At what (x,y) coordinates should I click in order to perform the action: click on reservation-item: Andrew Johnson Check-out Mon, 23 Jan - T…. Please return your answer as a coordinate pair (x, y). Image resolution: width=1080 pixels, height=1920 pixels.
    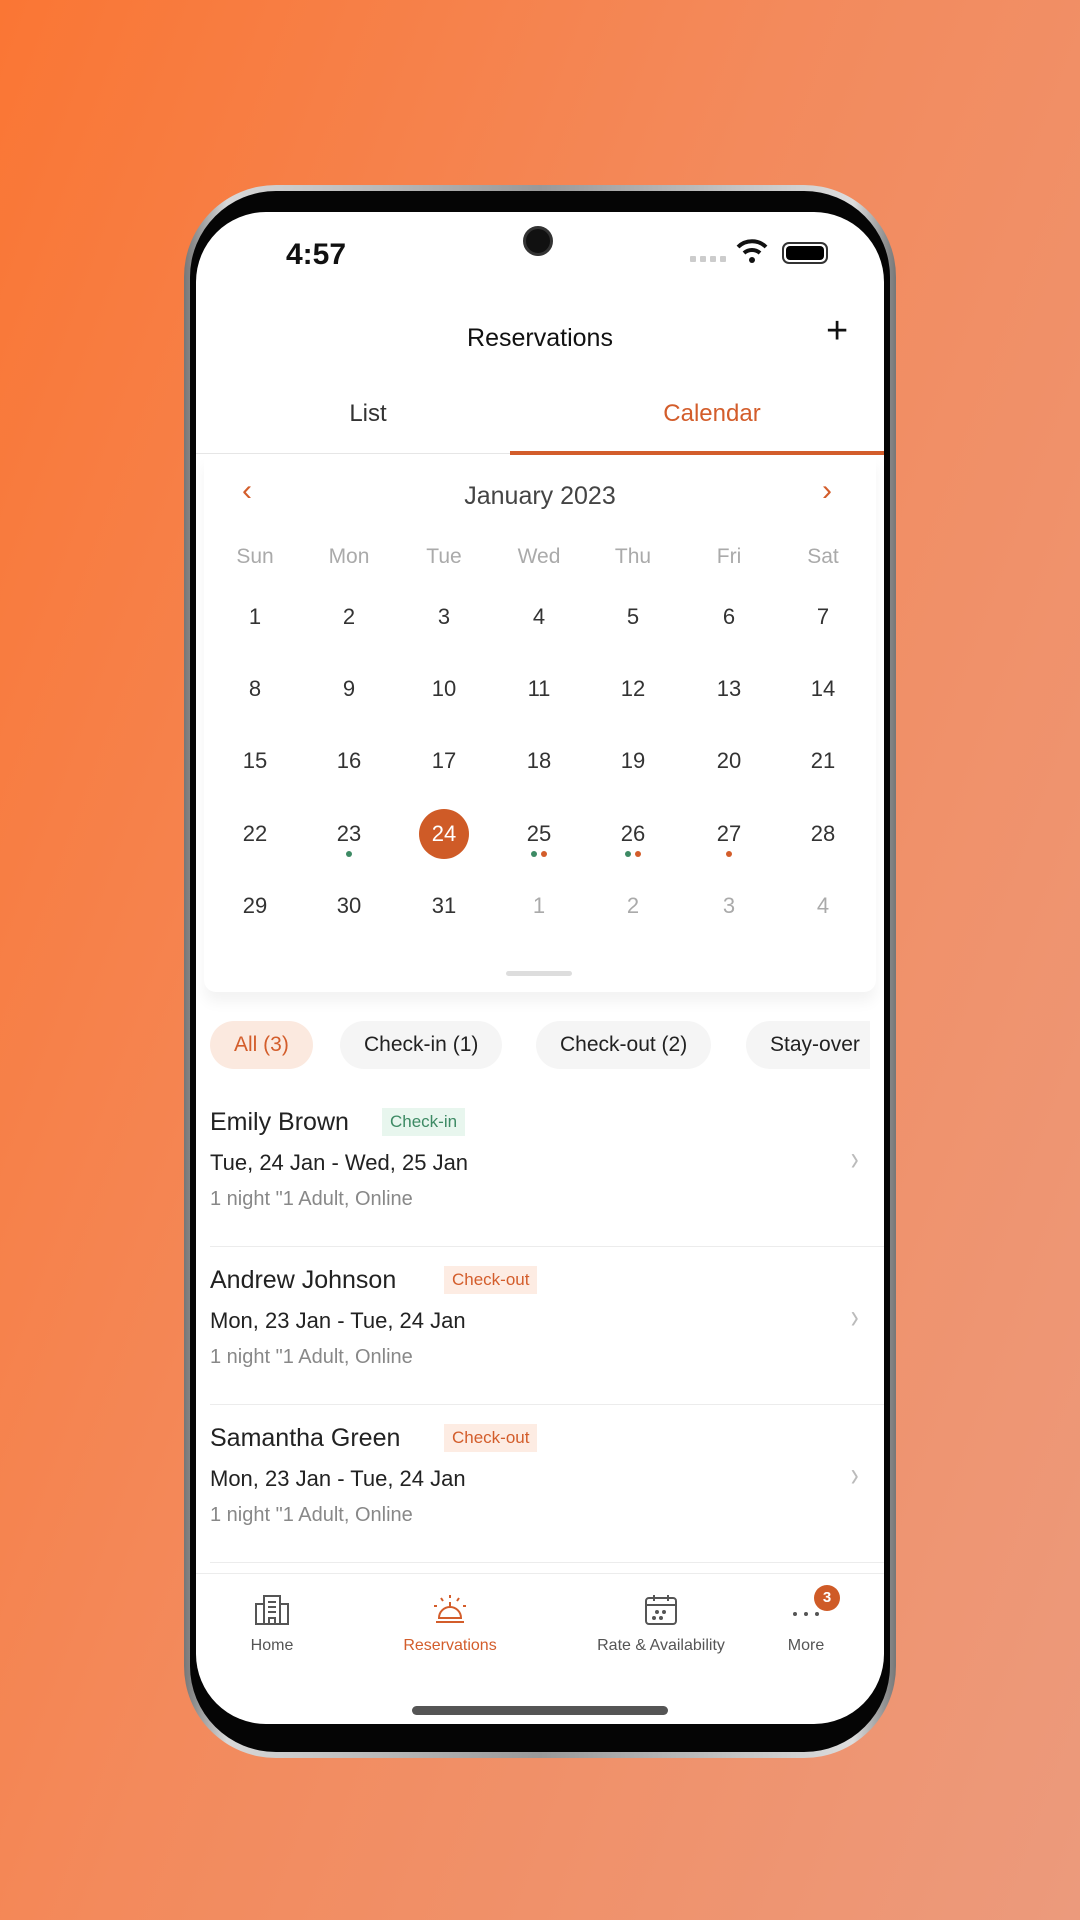
    Looking at the image, I should click on (547, 1345).